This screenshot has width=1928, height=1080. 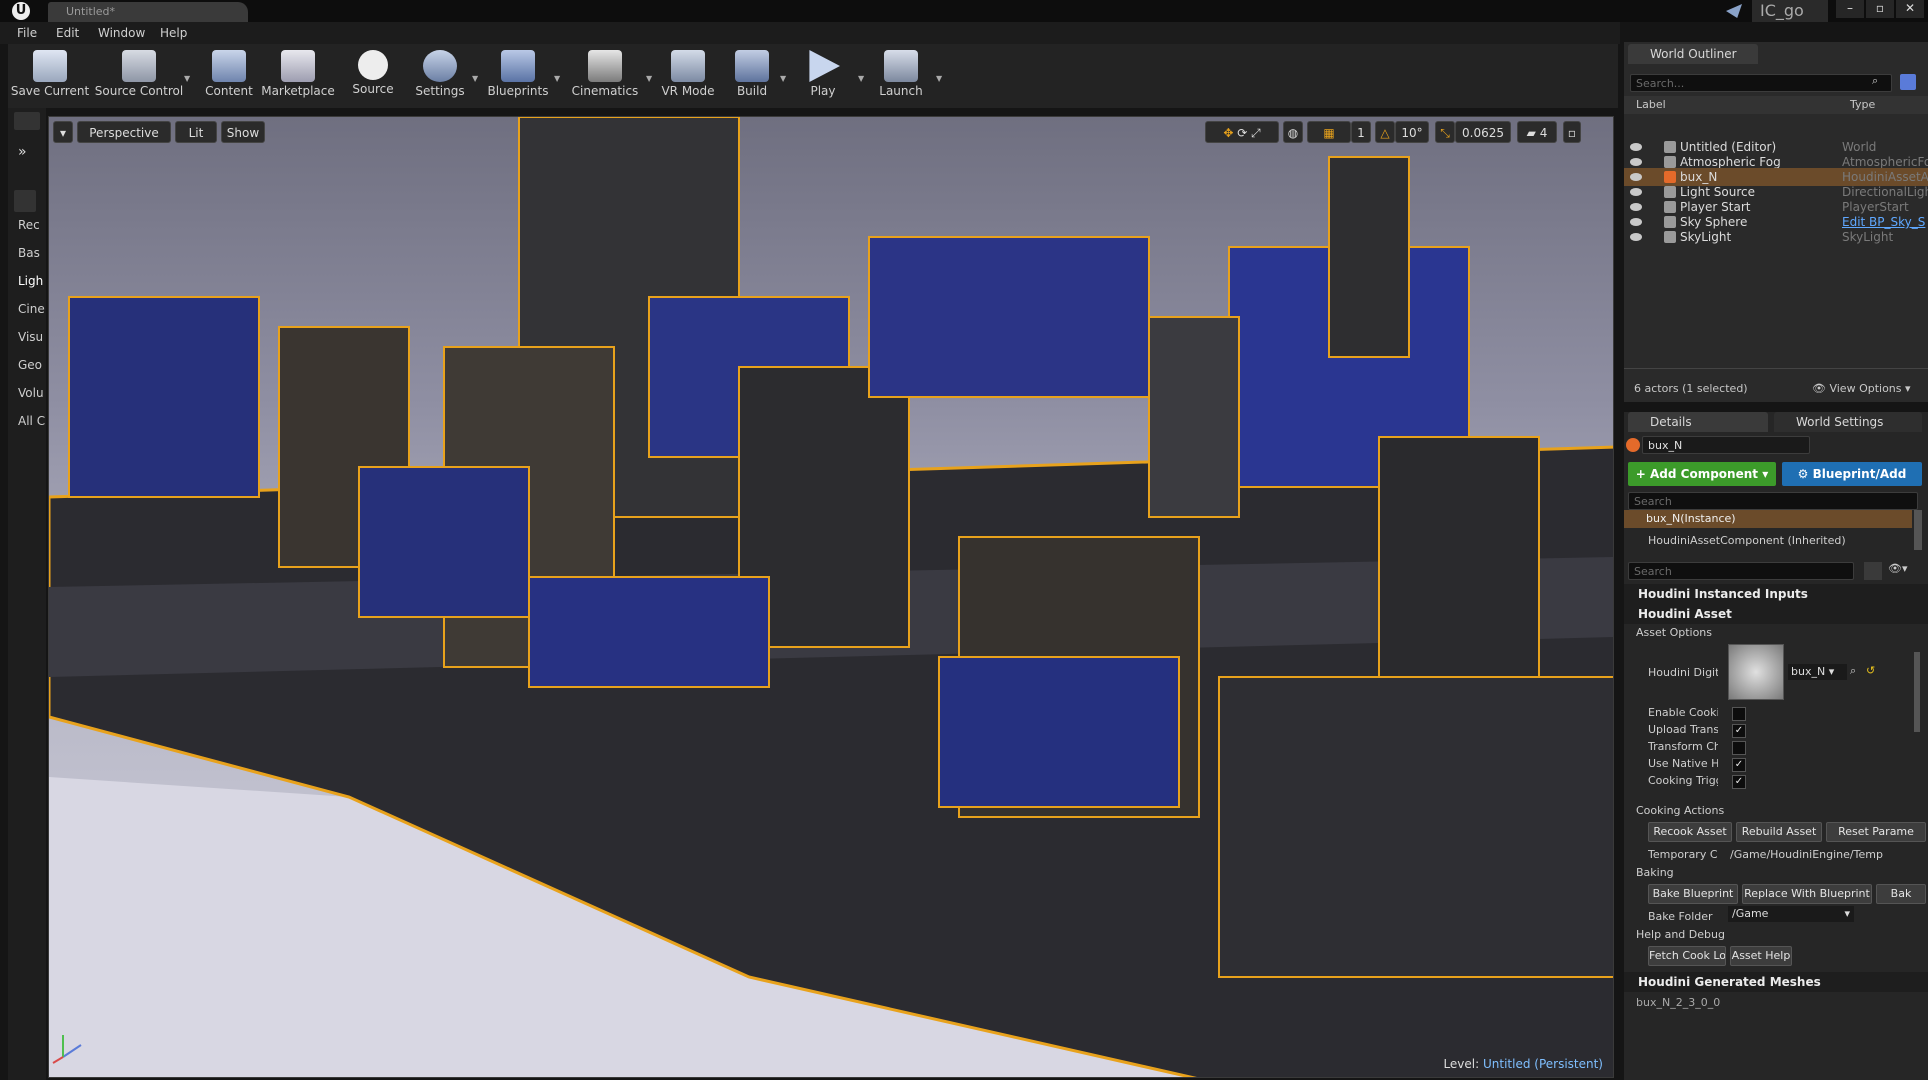 What do you see at coordinates (25, 201) in the screenshot?
I see `search-icon` at bounding box center [25, 201].